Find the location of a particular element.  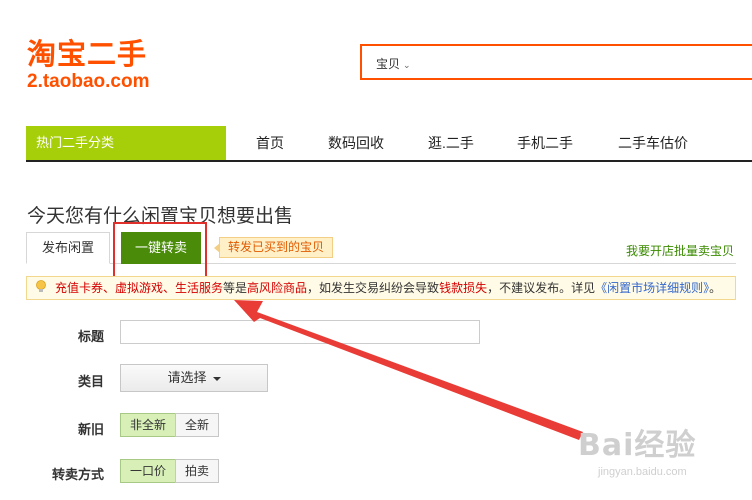

sale-option-fixed-price: 一口价 is located at coordinates (148, 471).